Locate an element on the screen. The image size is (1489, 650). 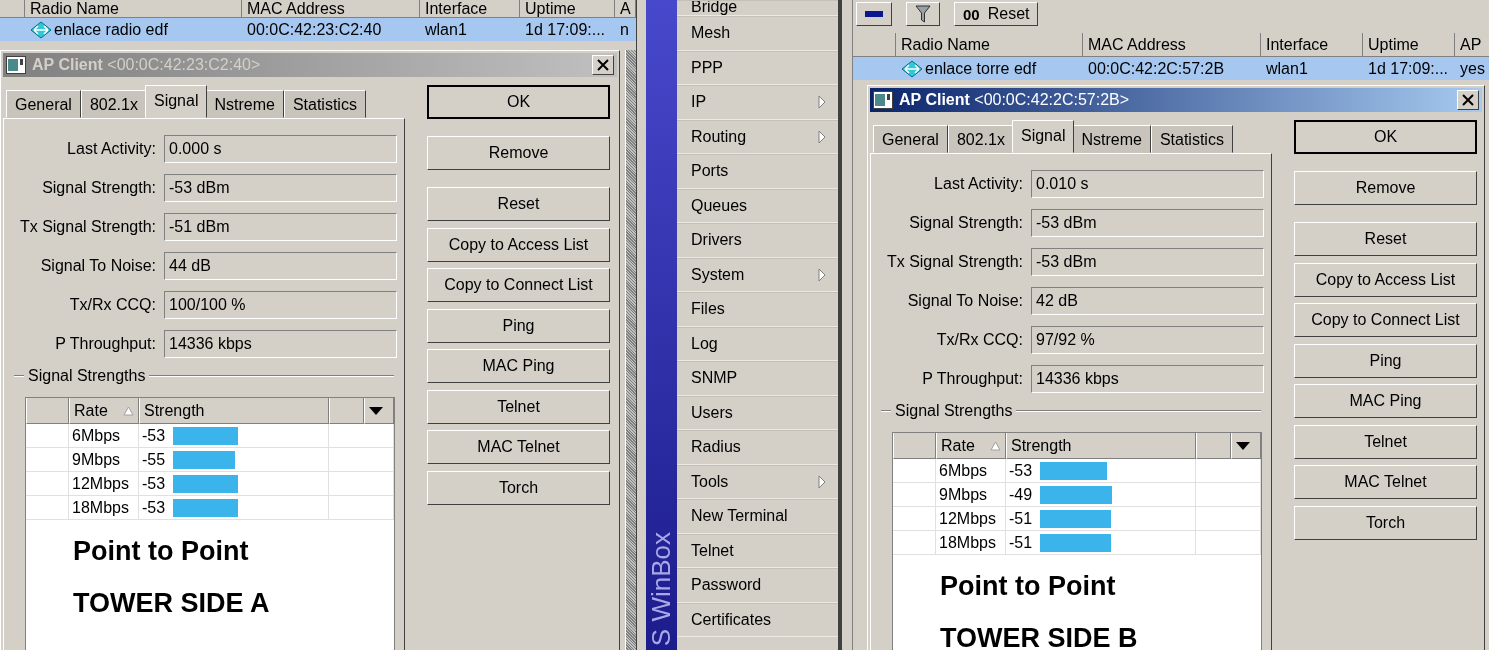
table-cell-text: wlan1 is located at coordinates (446, 30).